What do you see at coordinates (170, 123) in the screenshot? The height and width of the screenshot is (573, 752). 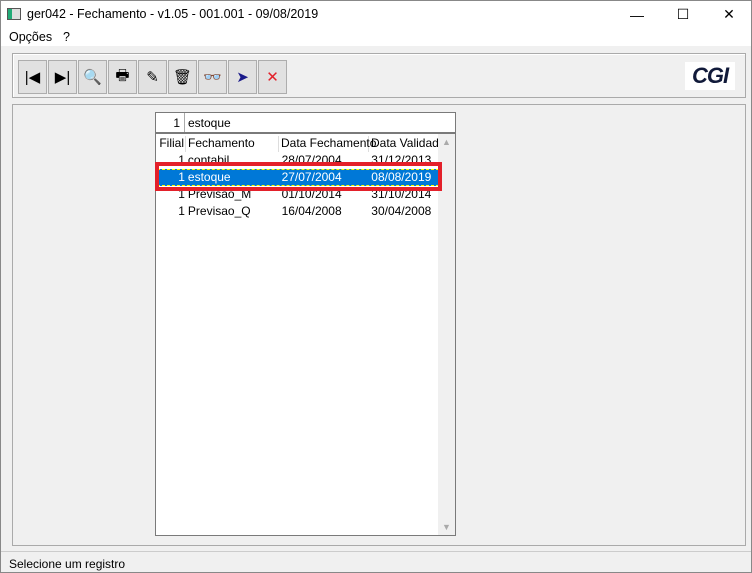 I see `search-filial: 1` at bounding box center [170, 123].